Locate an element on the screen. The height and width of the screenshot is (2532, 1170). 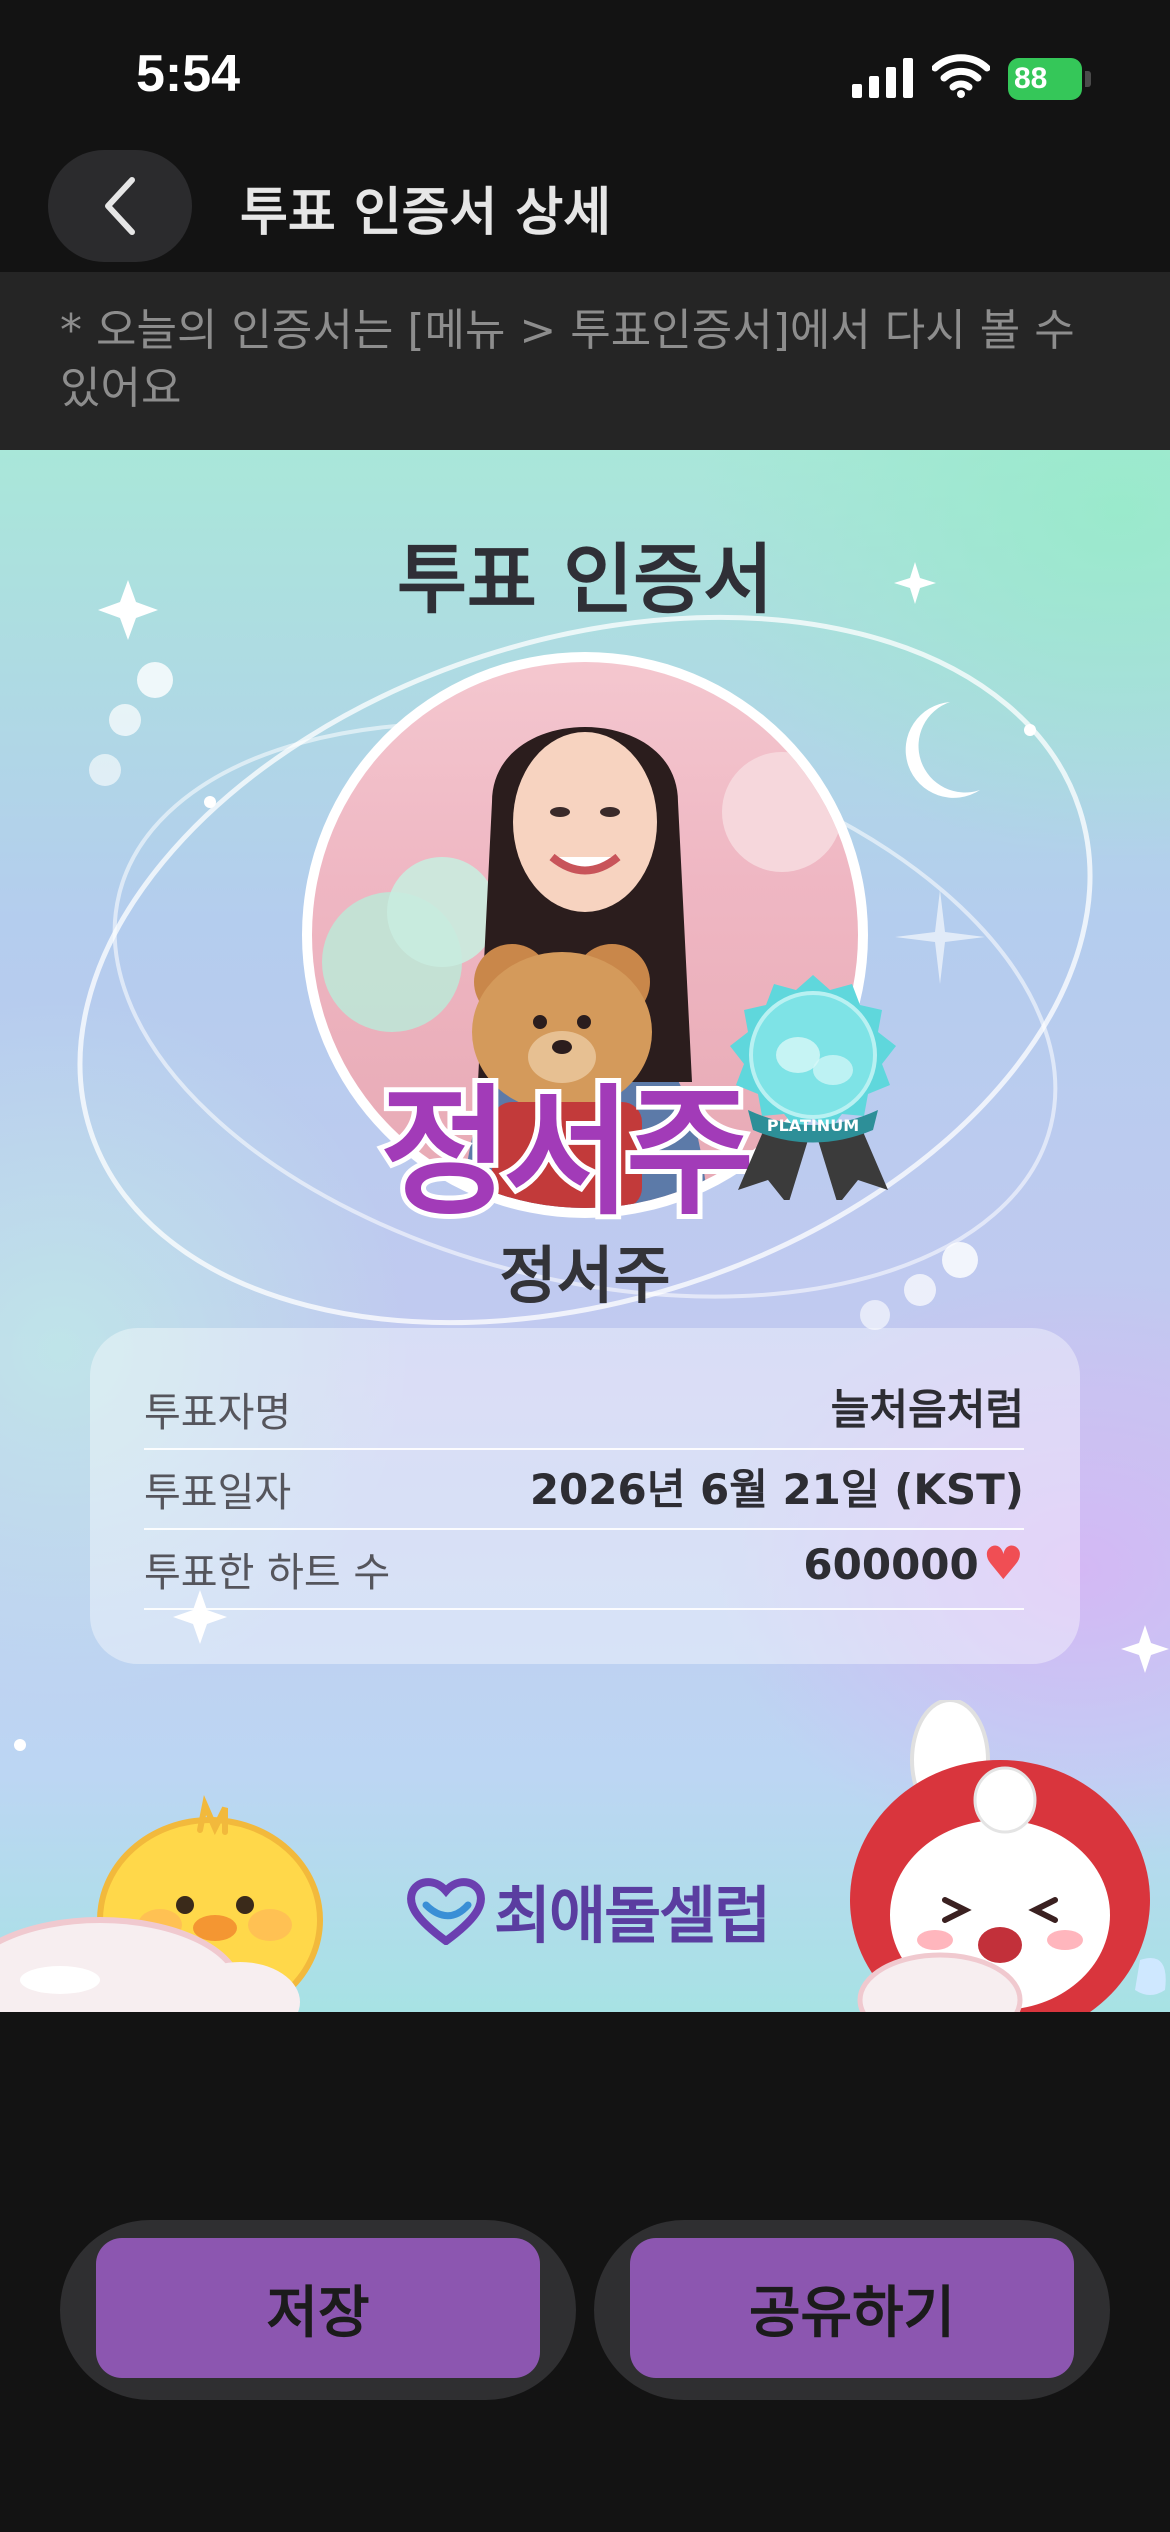
wifi-icon is located at coordinates (961, 76).